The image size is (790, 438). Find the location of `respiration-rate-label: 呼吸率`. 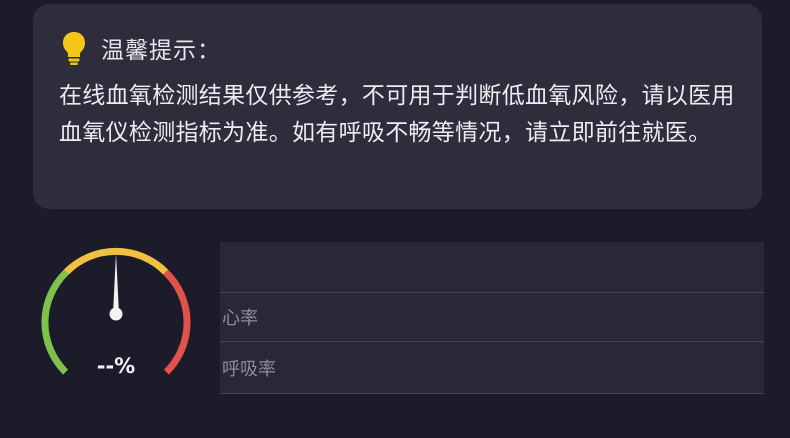

respiration-rate-label: 呼吸率 is located at coordinates (249, 369).